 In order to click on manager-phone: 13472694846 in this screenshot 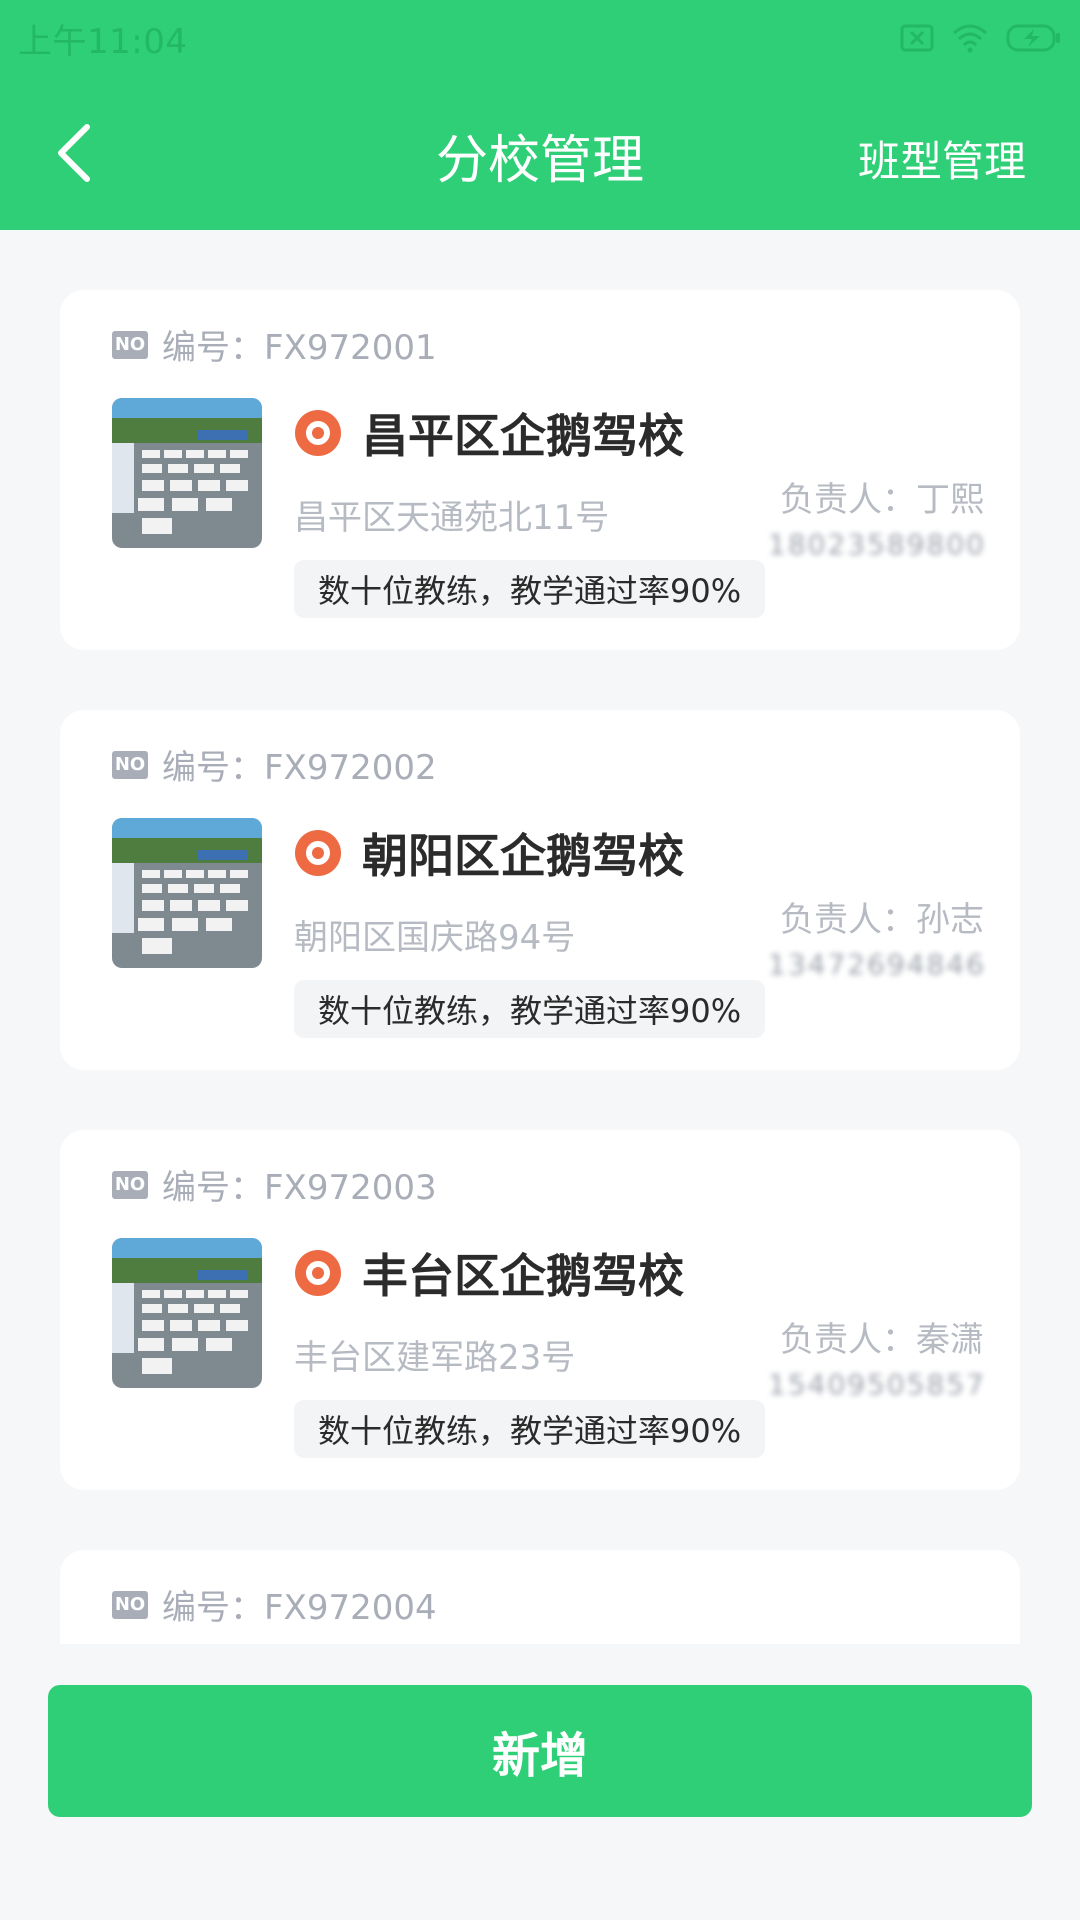, I will do `click(876, 965)`.